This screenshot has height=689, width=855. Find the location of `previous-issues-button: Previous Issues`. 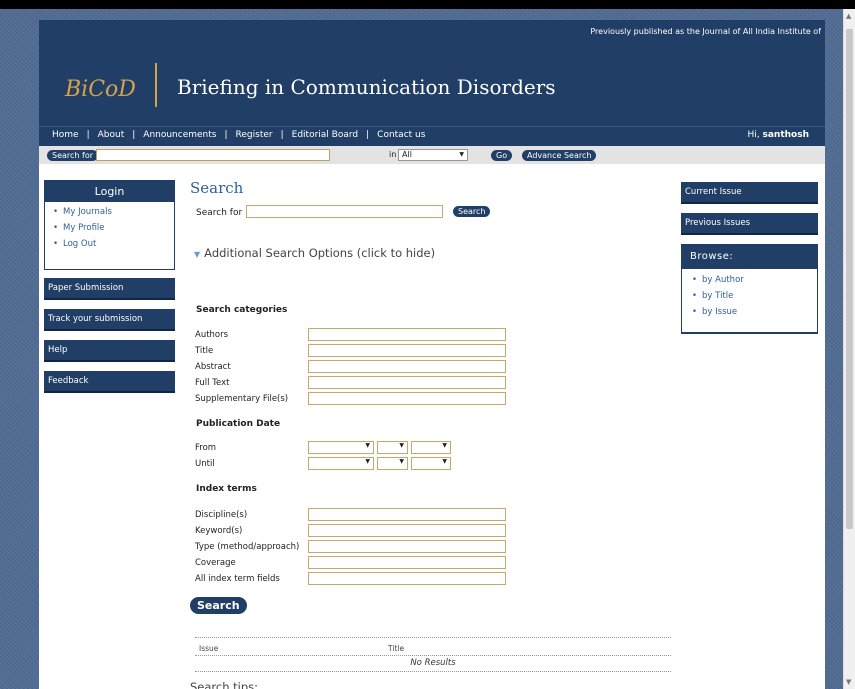

previous-issues-button: Previous Issues is located at coordinates (749, 224).